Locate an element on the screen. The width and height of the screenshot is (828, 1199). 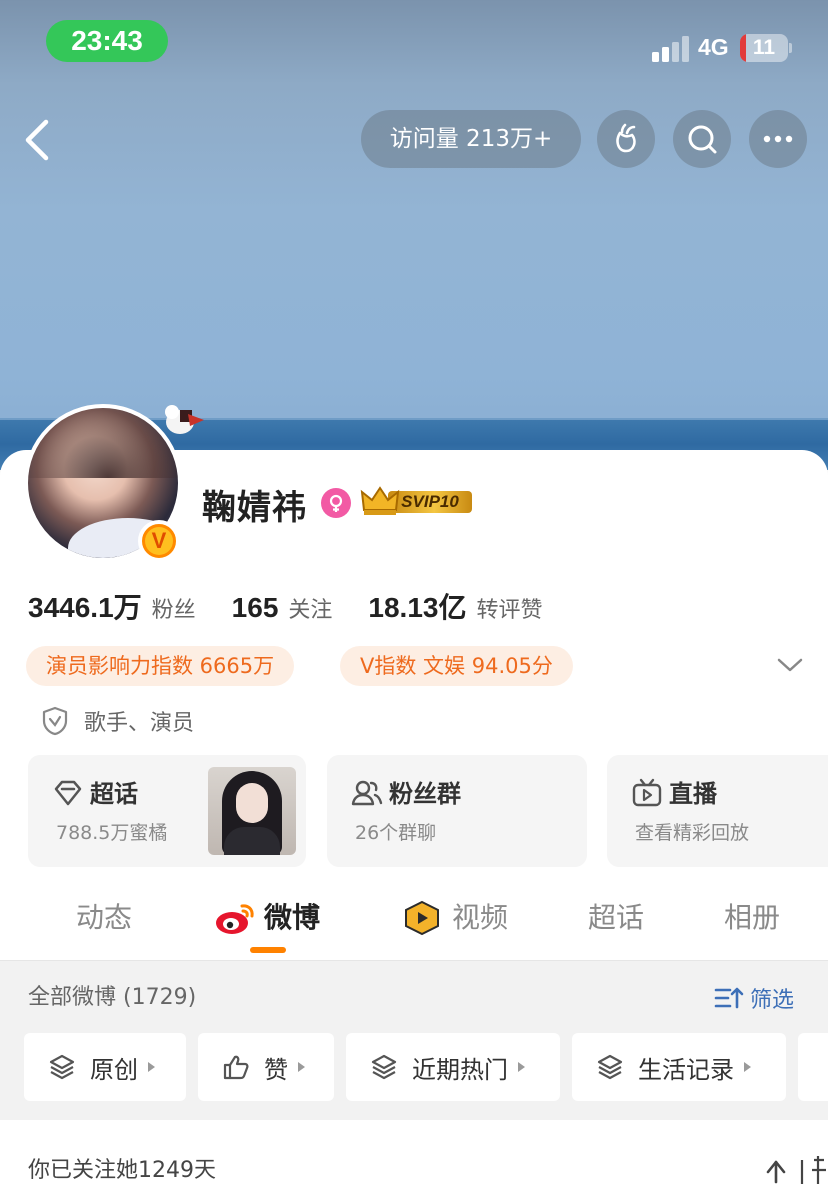
shield-check-icon is located at coordinates (55, 721).